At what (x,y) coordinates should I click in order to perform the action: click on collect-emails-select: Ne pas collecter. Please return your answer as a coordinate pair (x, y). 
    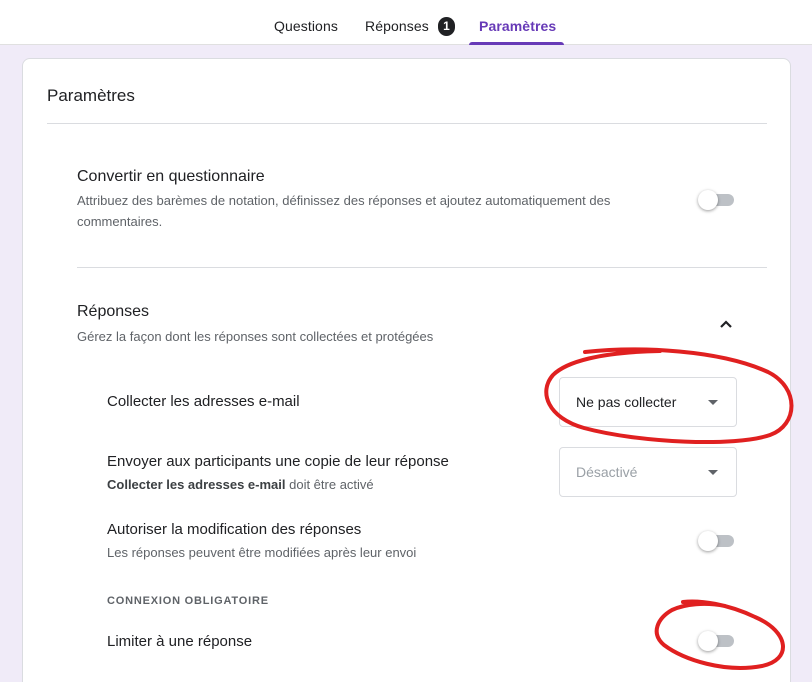
    Looking at the image, I should click on (648, 402).